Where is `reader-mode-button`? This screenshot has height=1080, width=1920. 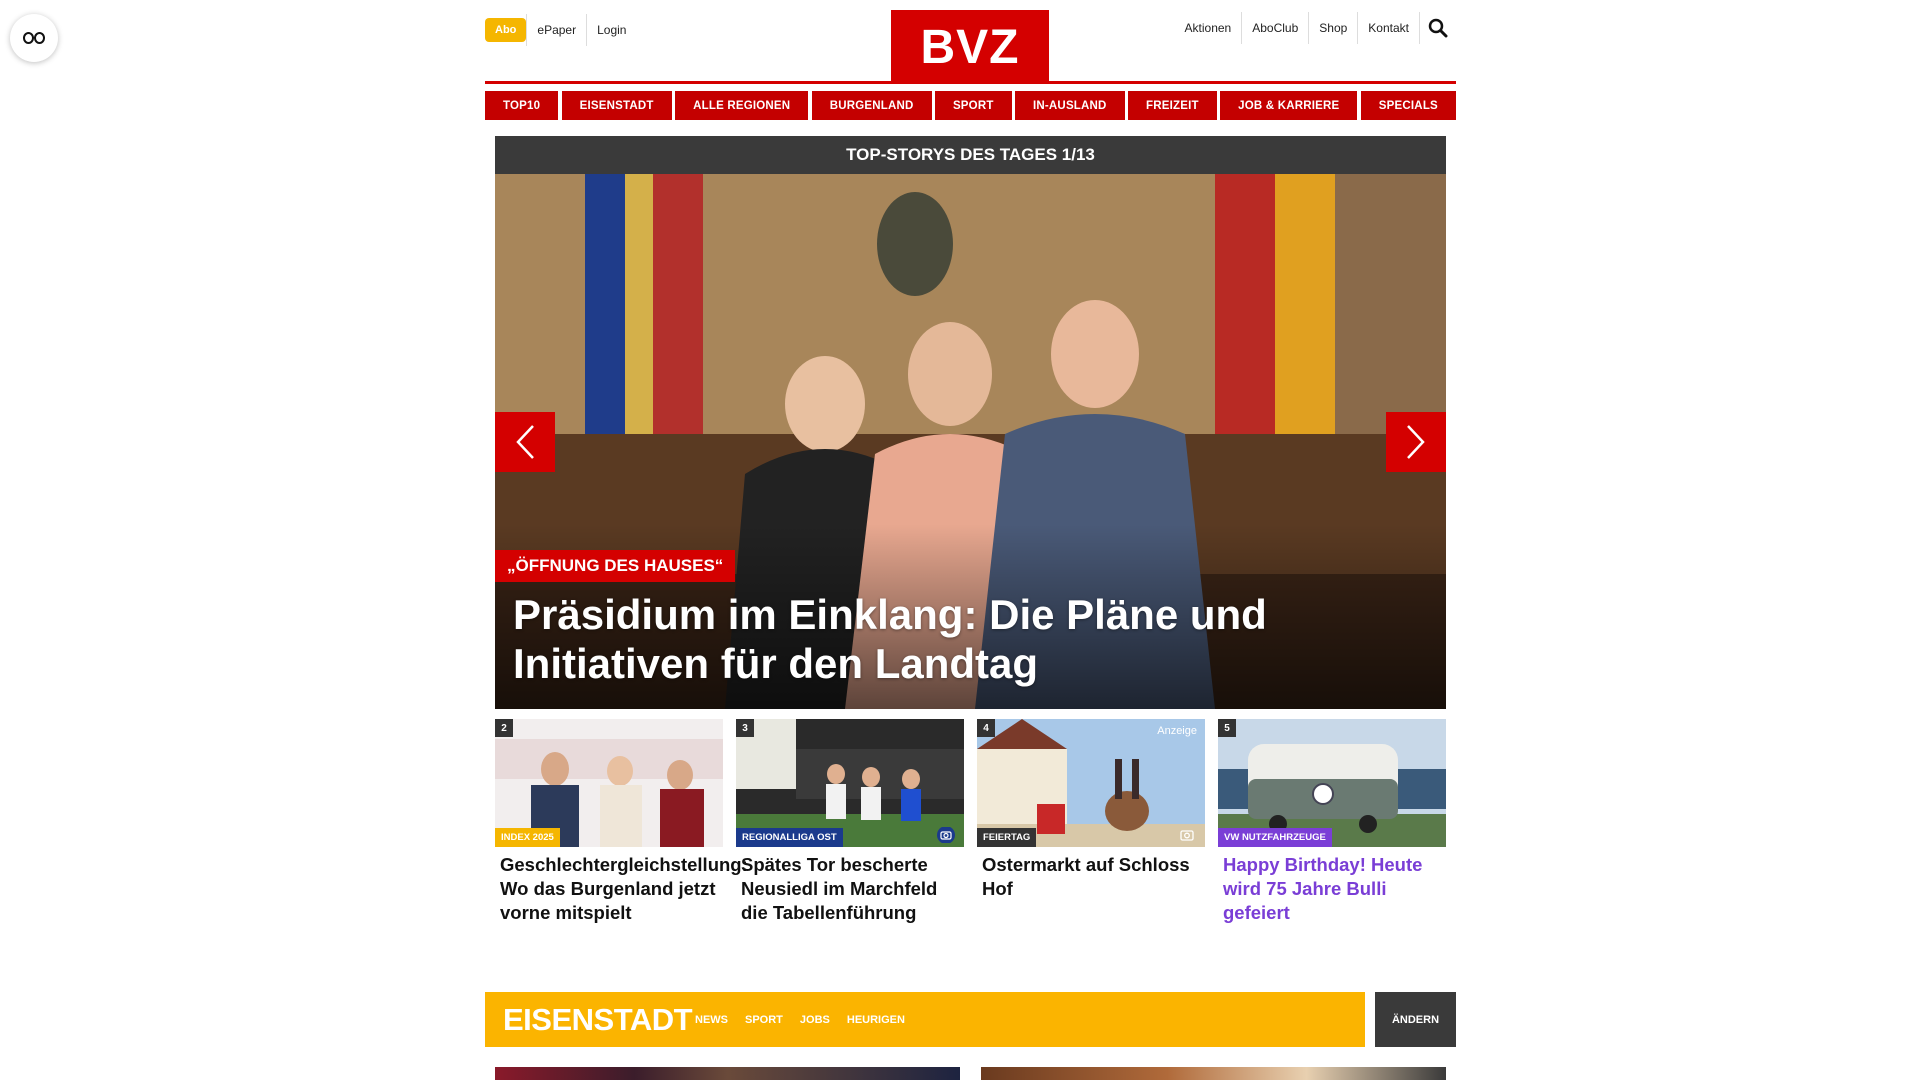
reader-mode-button is located at coordinates (34, 38).